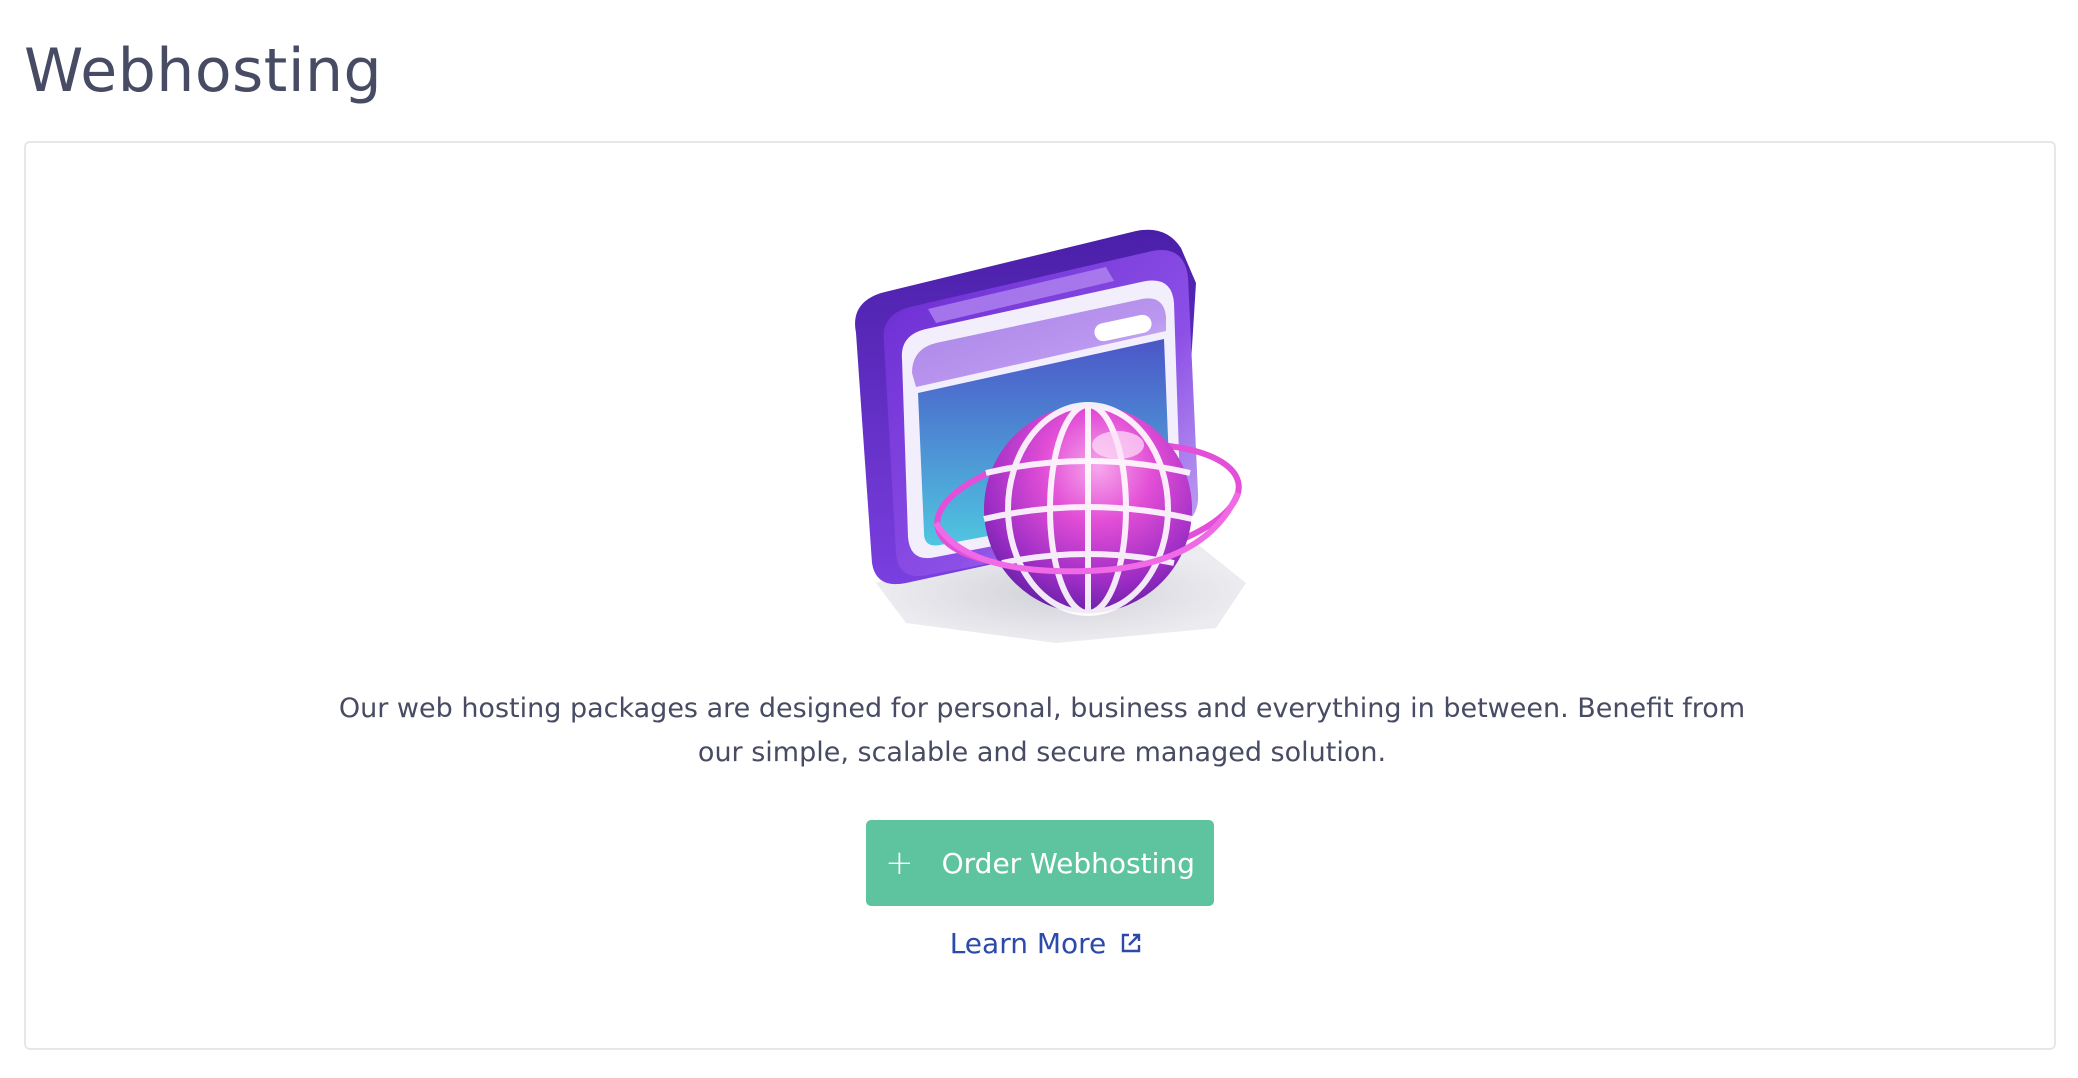 This screenshot has width=2078, height=1078. Describe the element at coordinates (203, 71) in the screenshot. I see `page-title: Webhosting` at that location.